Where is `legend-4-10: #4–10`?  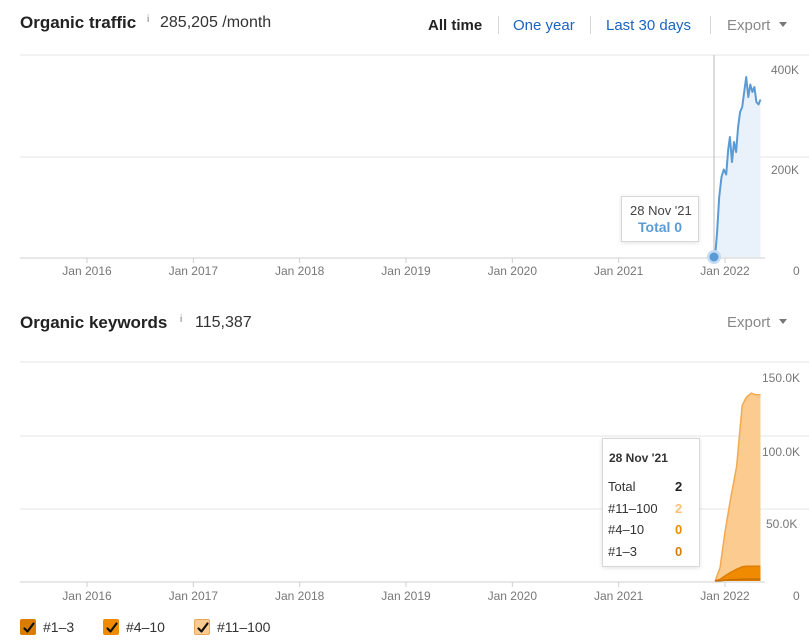
legend-4-10: #4–10 is located at coordinates (134, 627).